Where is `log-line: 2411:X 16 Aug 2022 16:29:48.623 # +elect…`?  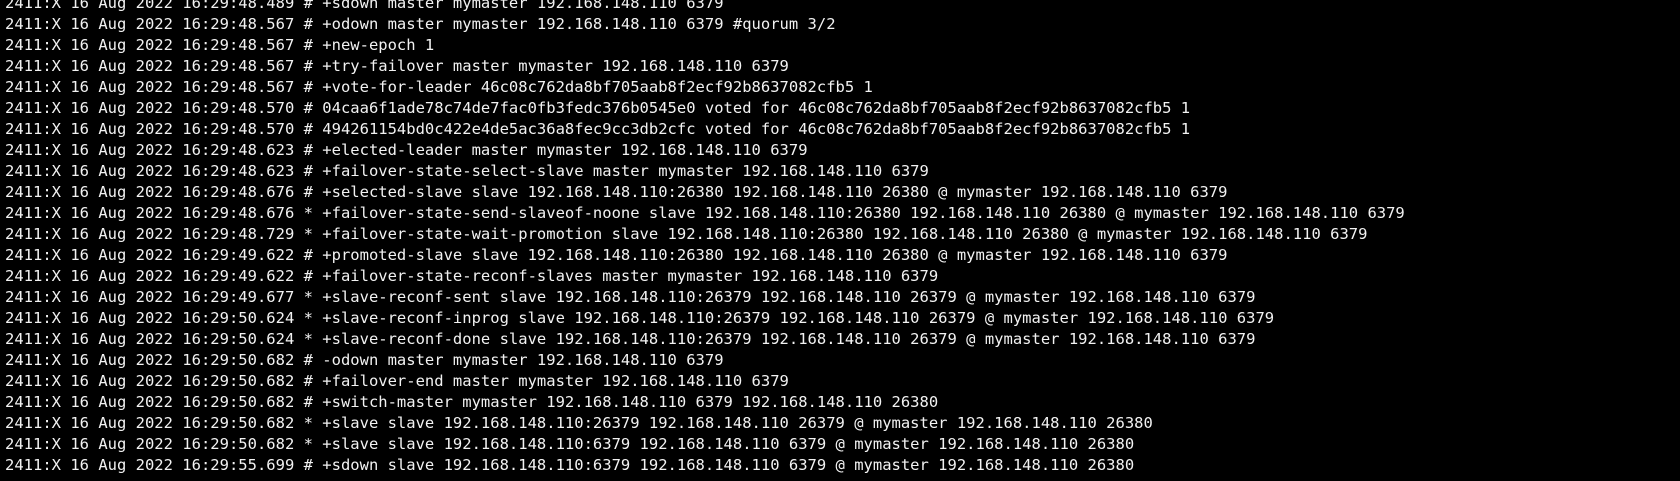
log-line: 2411:X 16 Aug 2022 16:29:48.623 # +elect… is located at coordinates (406, 150).